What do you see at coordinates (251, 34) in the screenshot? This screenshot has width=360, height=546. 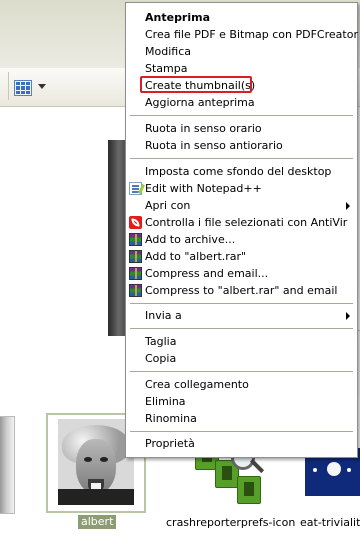 I see `menu-item-label: Crea file PDF e Bitmap con PDFCreator` at bounding box center [251, 34].